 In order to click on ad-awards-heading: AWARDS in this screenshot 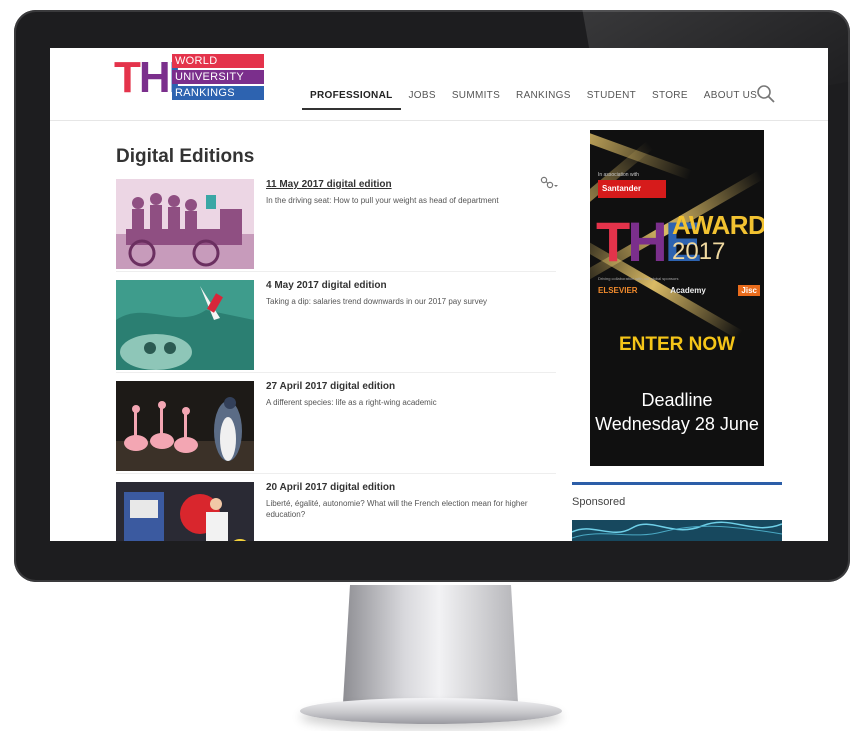, I will do `click(718, 225)`.